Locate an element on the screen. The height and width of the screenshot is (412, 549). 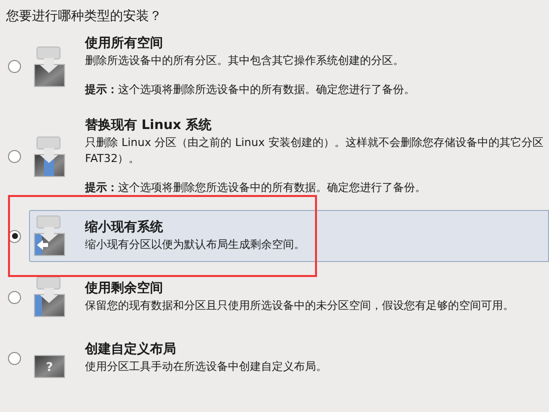
option-title: 使用剩余空间 is located at coordinates (124, 289).